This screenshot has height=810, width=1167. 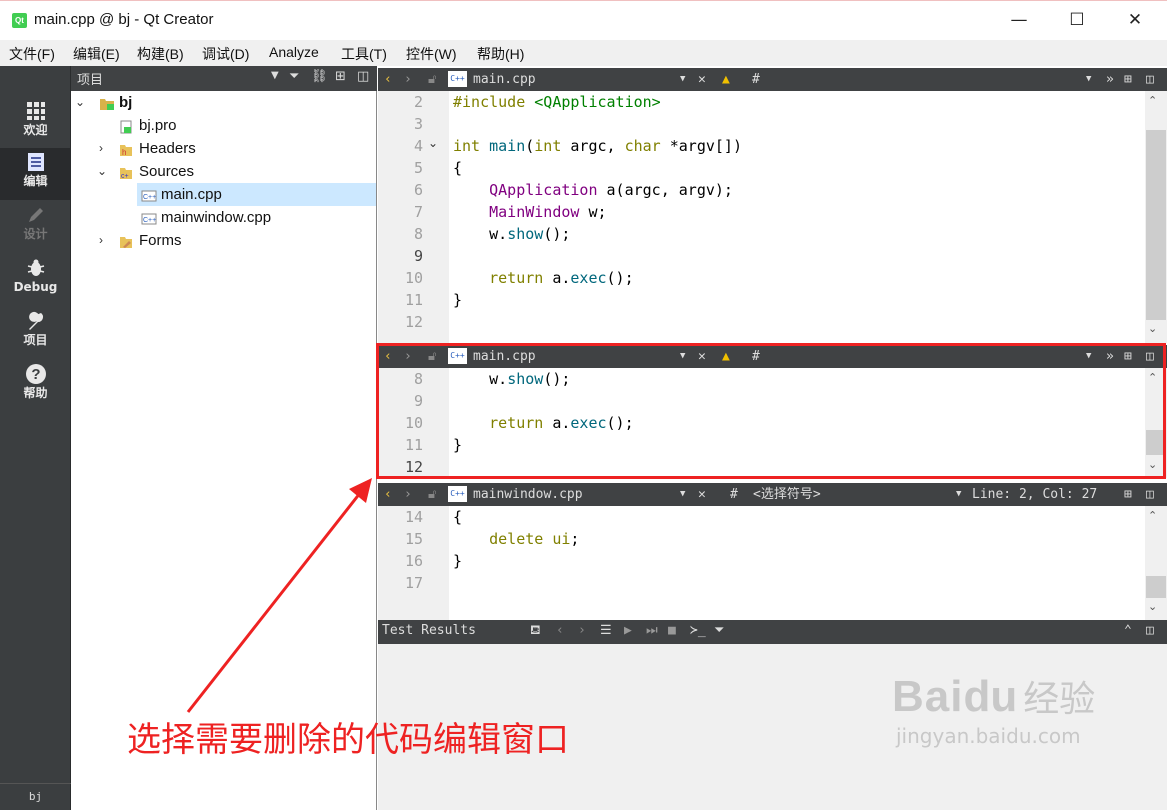 I want to click on fold-toggle-icon: ⌄, so click(x=433, y=143).